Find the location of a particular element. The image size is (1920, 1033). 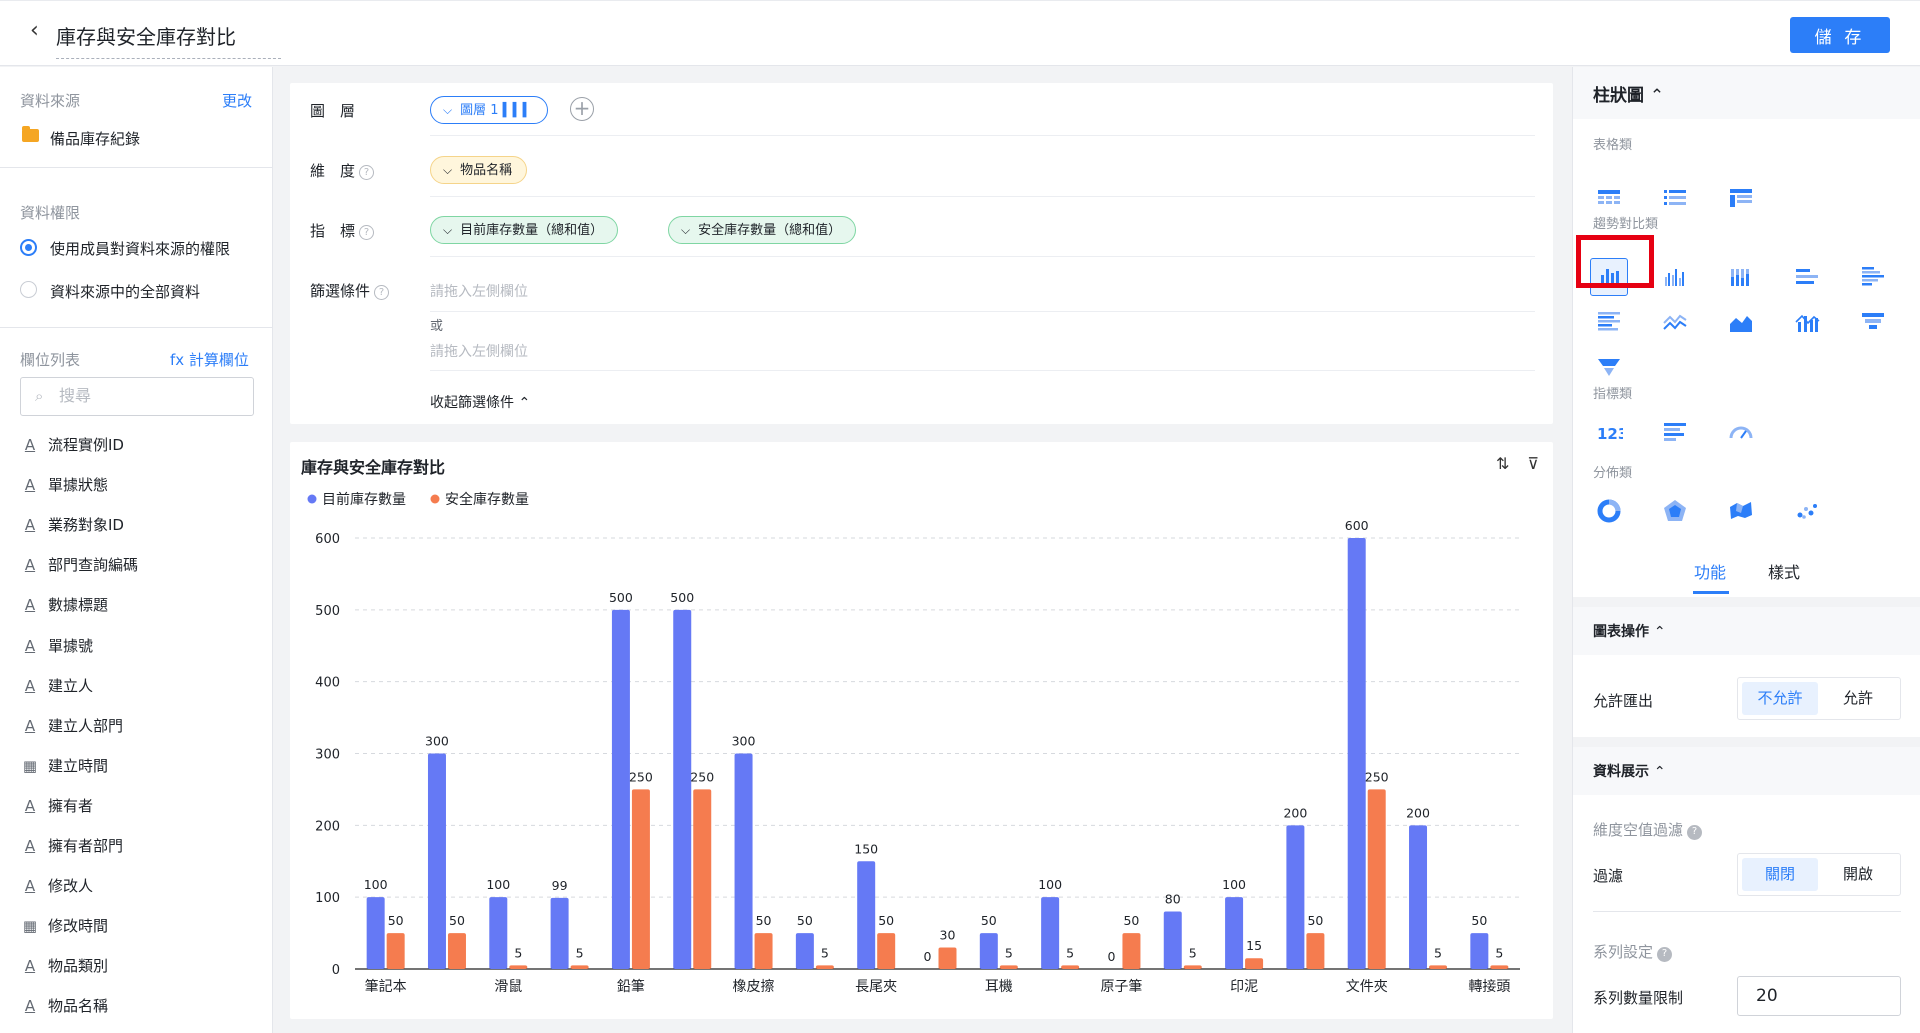

filter-option-off: 關閉 is located at coordinates (1780, 874).